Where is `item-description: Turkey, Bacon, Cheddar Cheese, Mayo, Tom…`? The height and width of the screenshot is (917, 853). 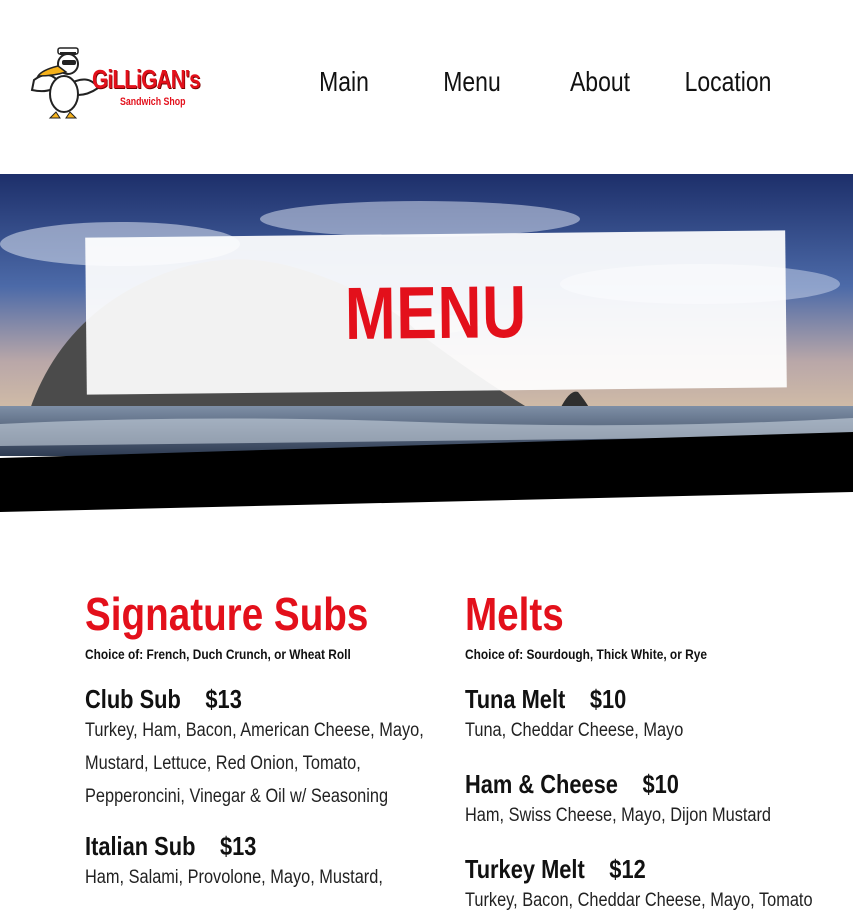
item-description: Turkey, Bacon, Cheddar Cheese, Mayo, Tom… is located at coordinates (639, 900).